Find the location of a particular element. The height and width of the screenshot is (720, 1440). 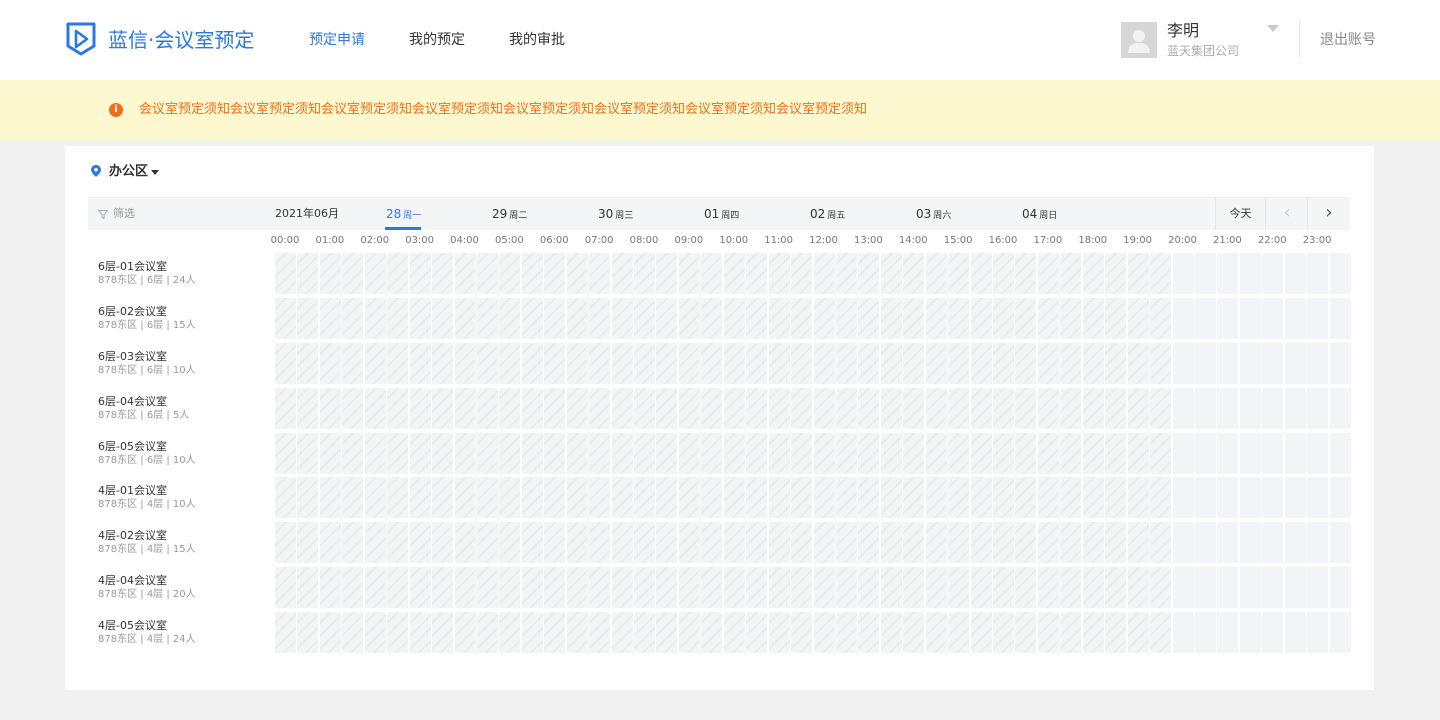

day-tab: 03 周六 is located at coordinates (933, 215).